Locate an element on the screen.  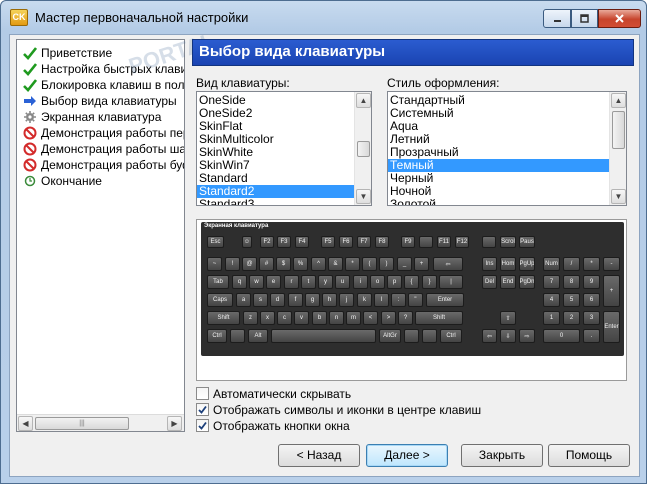
keyboard-key: y is located at coordinates (325, 282).